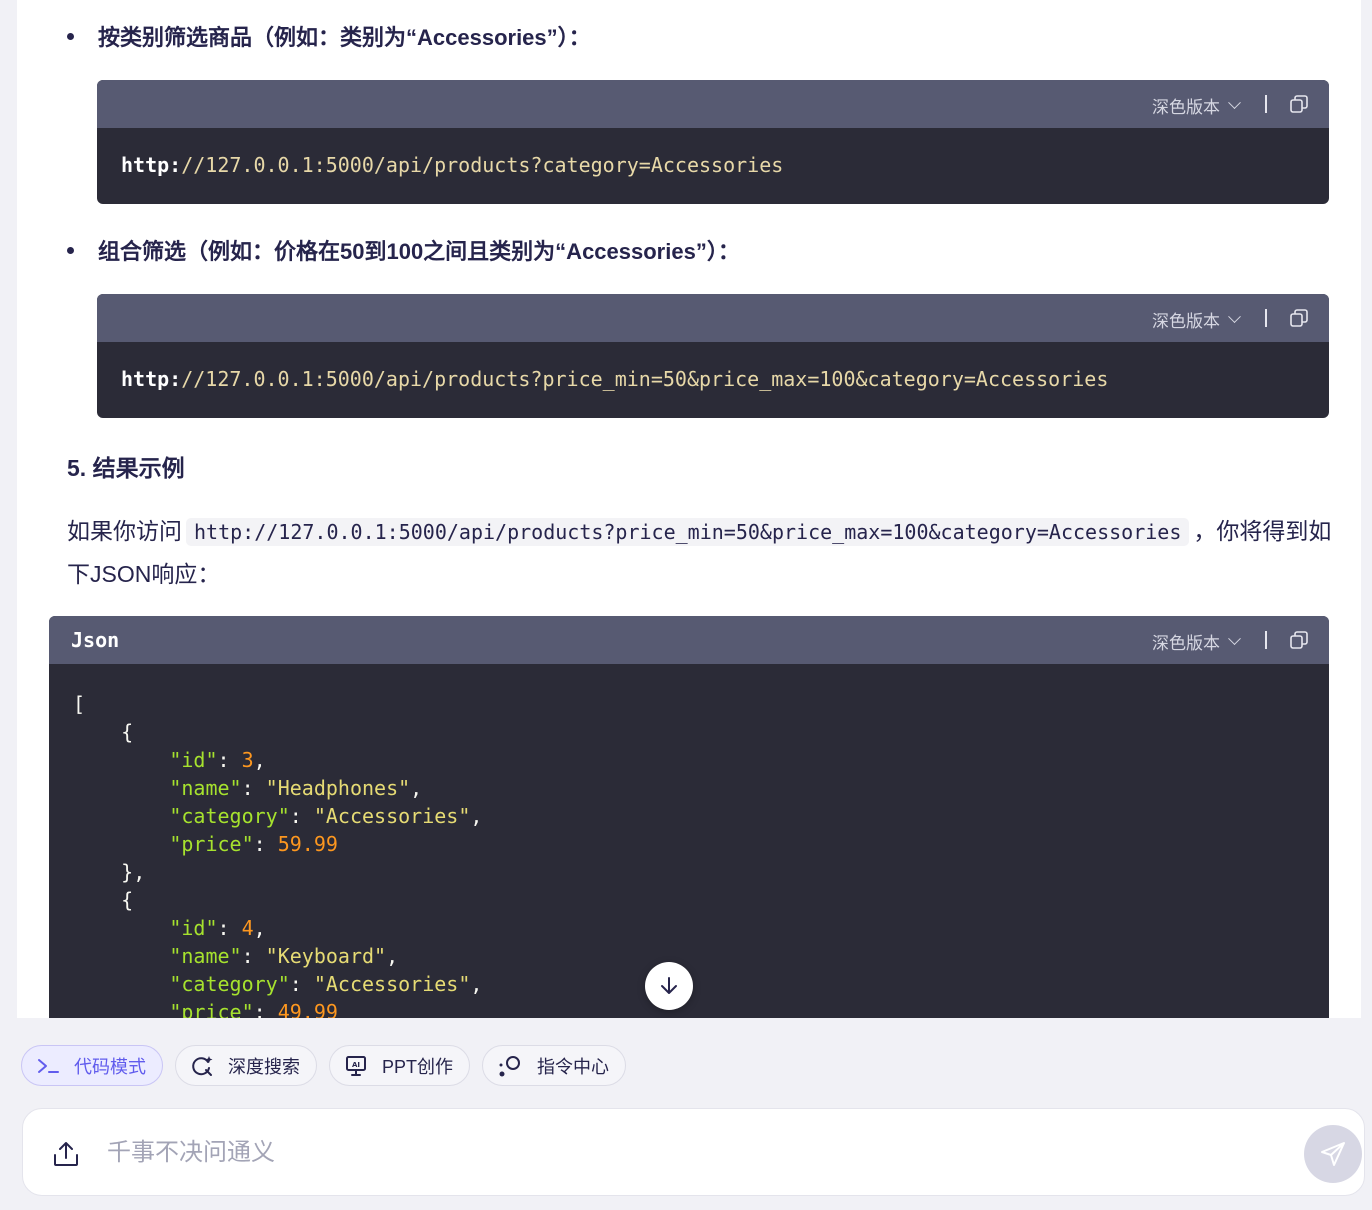 This screenshot has height=1210, width=1372. Describe the element at coordinates (264, 1066) in the screenshot. I see `tool-label: 深度搜索` at that location.